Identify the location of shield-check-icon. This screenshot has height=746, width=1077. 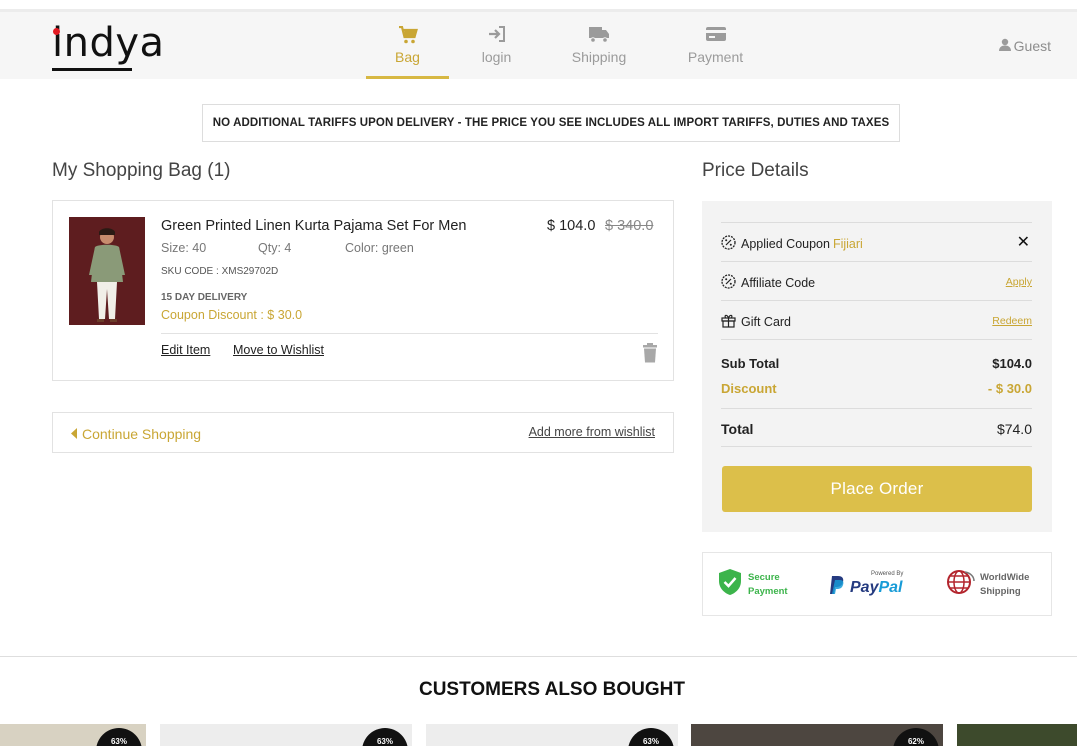
(730, 584).